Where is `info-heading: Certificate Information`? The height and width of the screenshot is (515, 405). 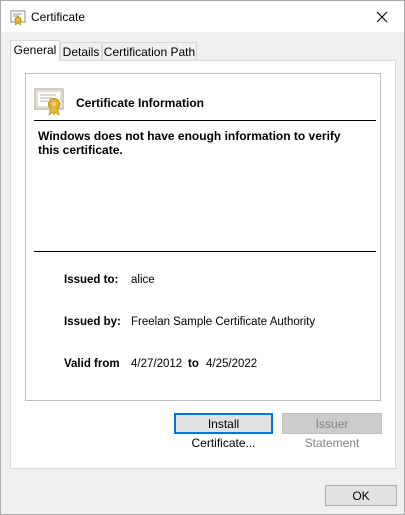
info-heading: Certificate Information is located at coordinates (140, 103).